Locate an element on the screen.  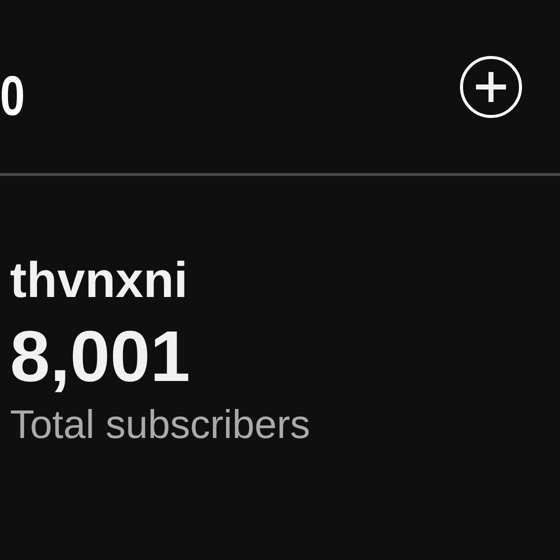
plus-icon is located at coordinates (491, 87).